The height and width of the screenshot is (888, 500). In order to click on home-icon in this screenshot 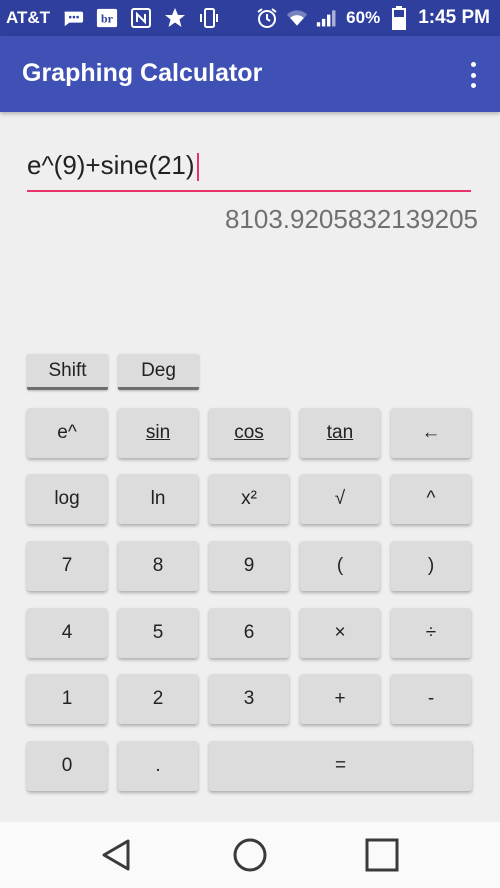, I will do `click(250, 855)`.